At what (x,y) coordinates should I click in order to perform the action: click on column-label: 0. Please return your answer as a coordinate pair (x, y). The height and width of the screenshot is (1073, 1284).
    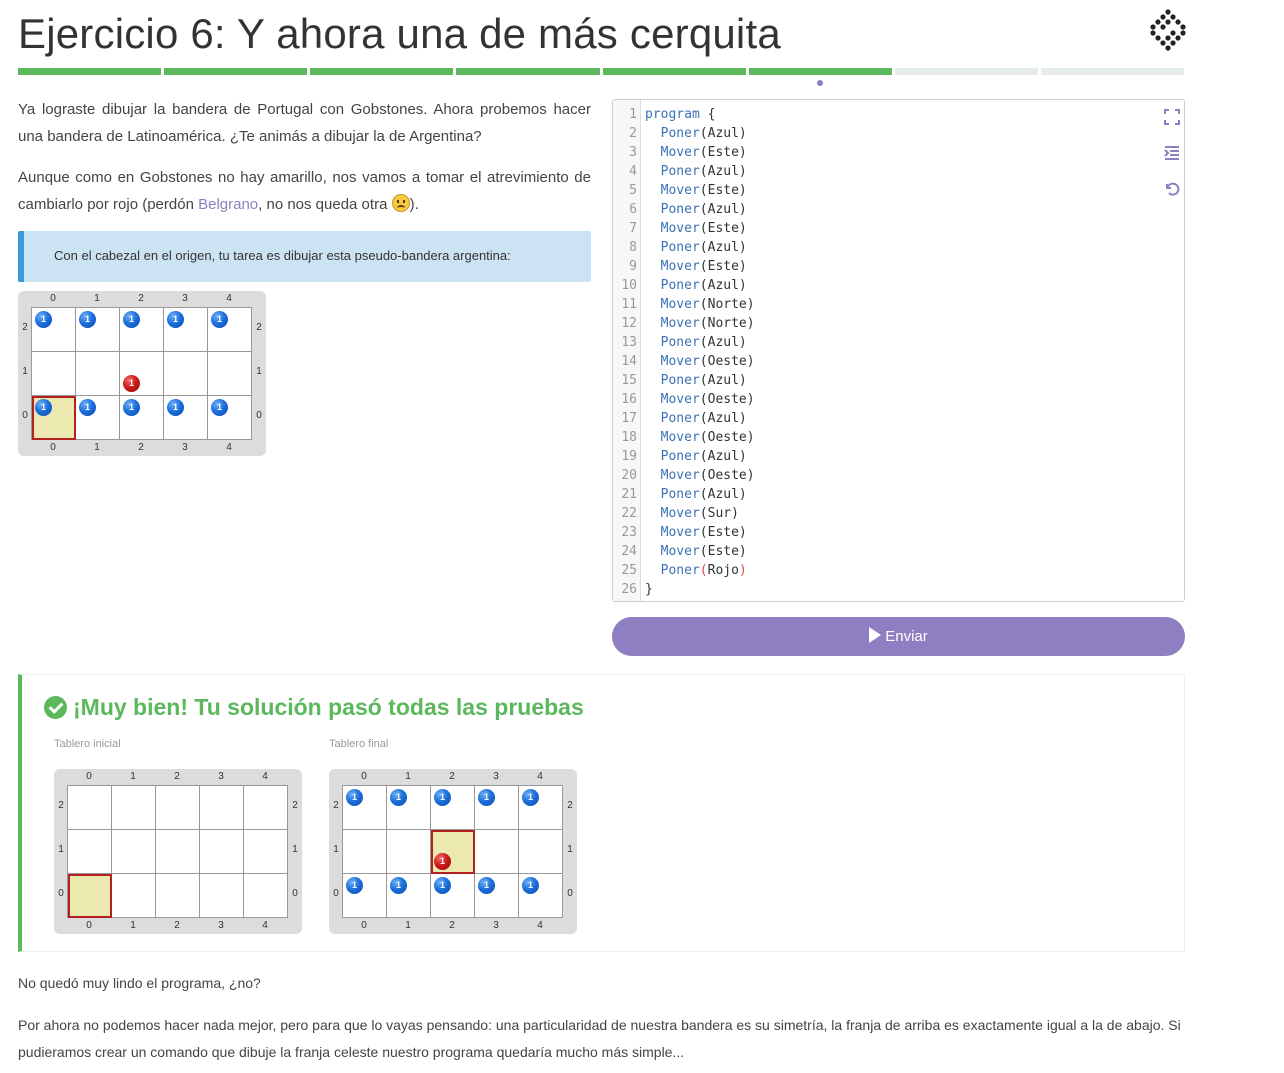
    Looking at the image, I should click on (364, 776).